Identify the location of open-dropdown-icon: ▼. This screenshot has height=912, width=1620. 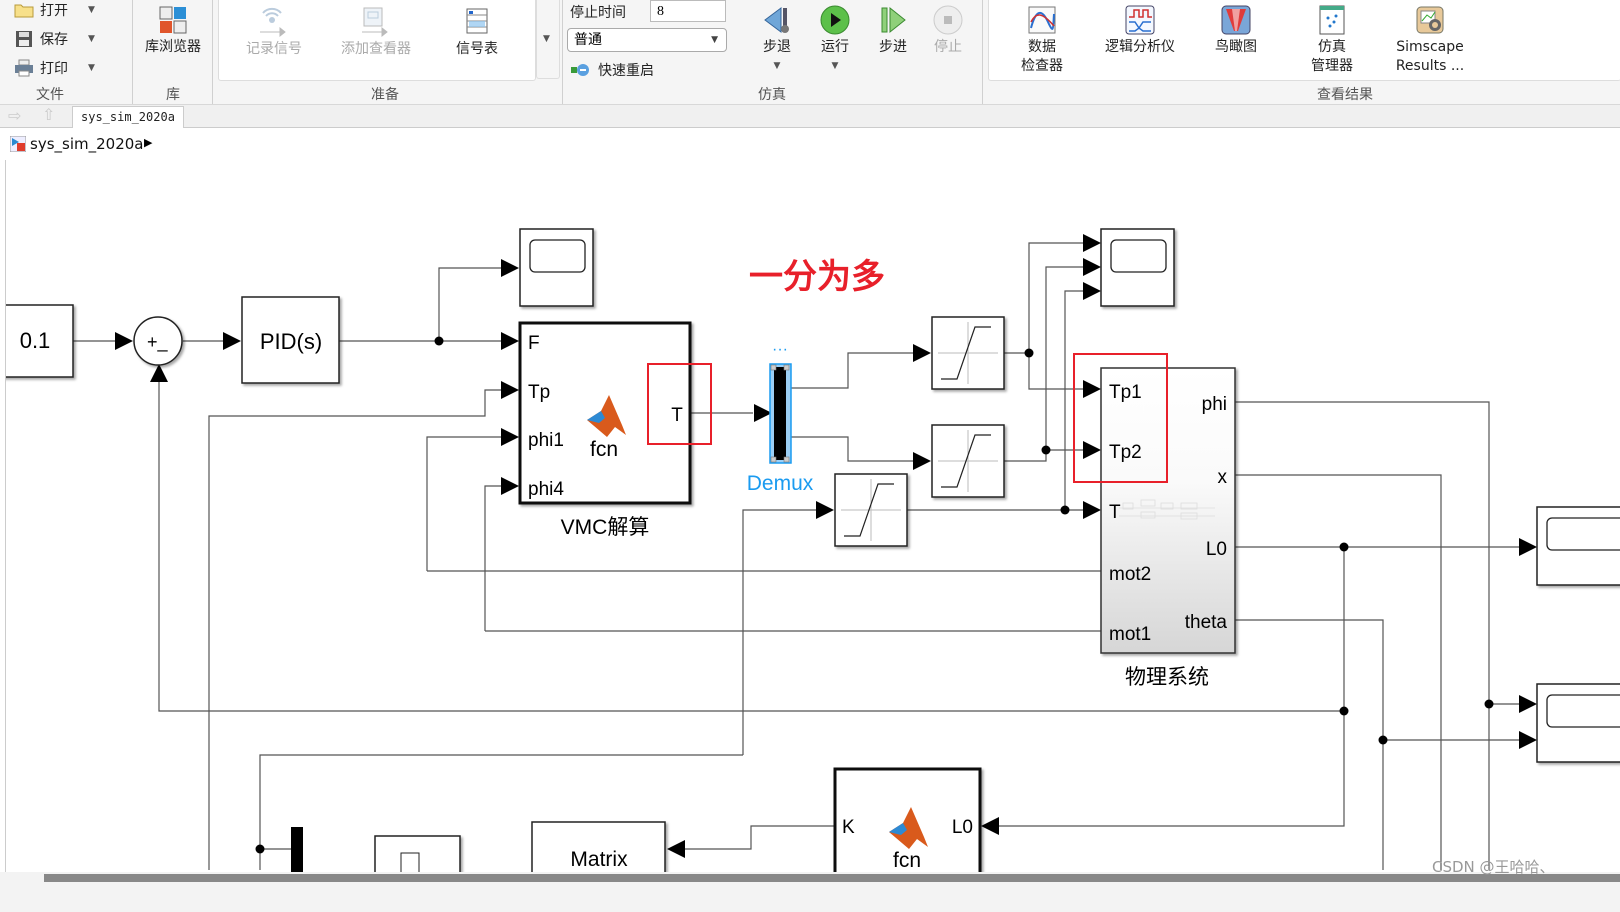
(91, 10).